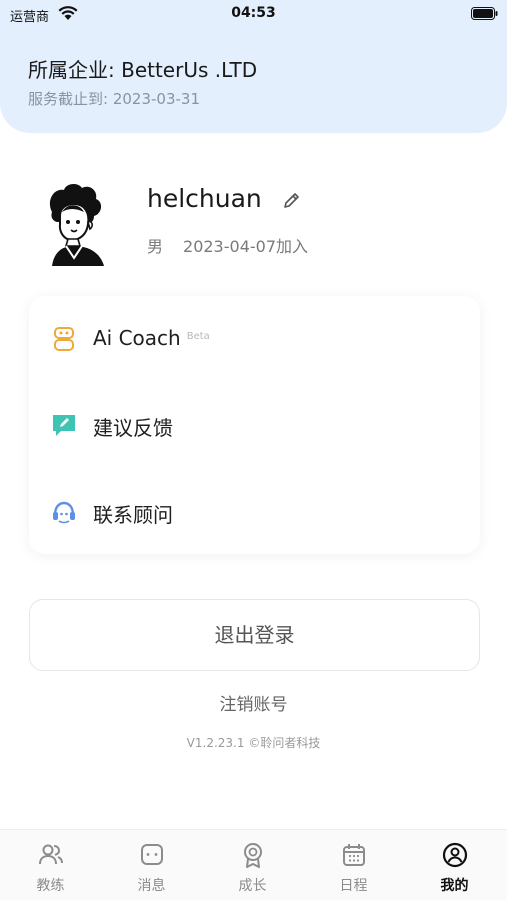 This screenshot has height=900, width=507. I want to click on username: helchuan, so click(204, 198).